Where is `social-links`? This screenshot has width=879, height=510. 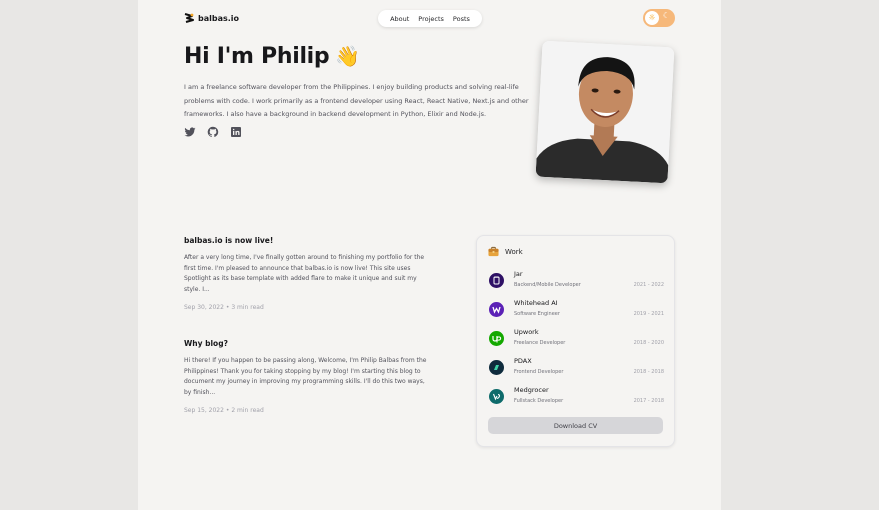
social-links is located at coordinates (213, 132).